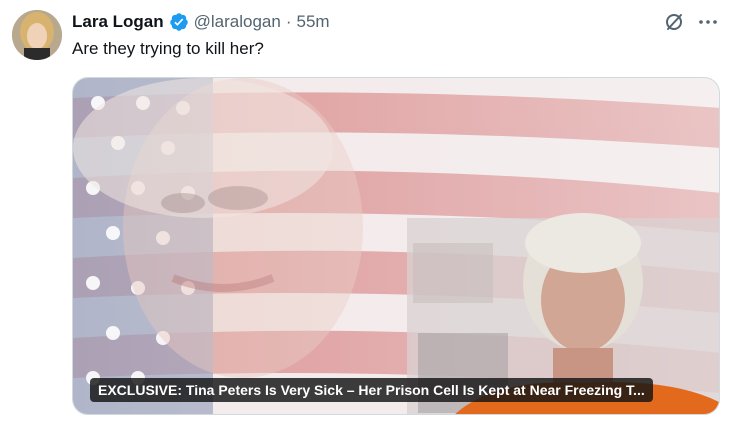 The width and height of the screenshot is (730, 424). Describe the element at coordinates (691, 22) in the screenshot. I see `tweet-actions` at that location.